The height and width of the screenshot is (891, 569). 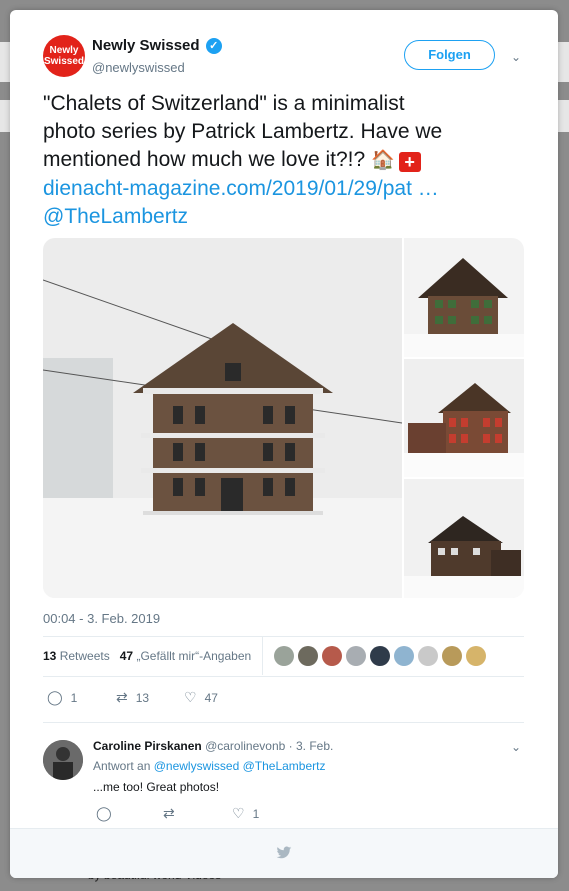 I want to click on author-avatar: Newly Swissed, so click(x=64, y=56).